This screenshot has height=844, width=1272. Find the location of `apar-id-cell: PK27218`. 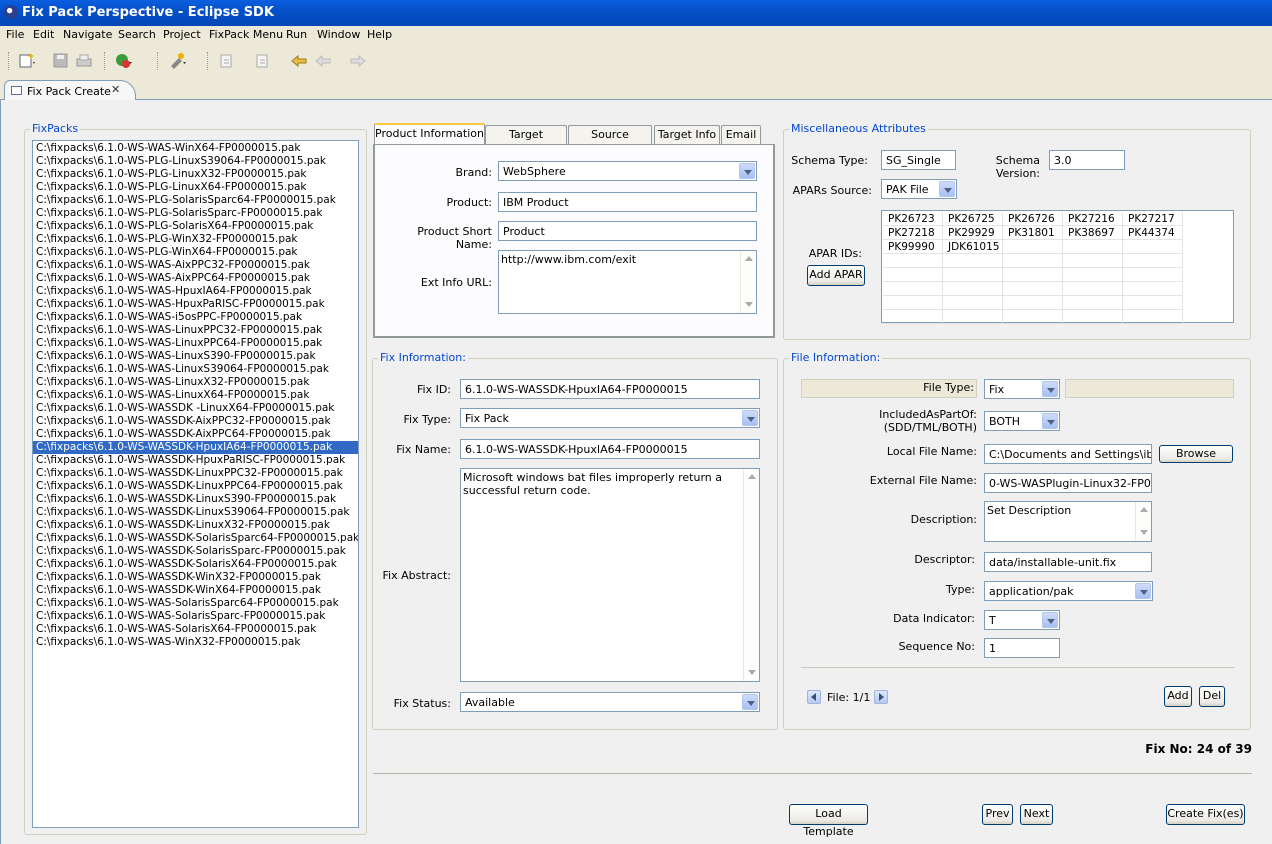

apar-id-cell: PK27218 is located at coordinates (913, 233).